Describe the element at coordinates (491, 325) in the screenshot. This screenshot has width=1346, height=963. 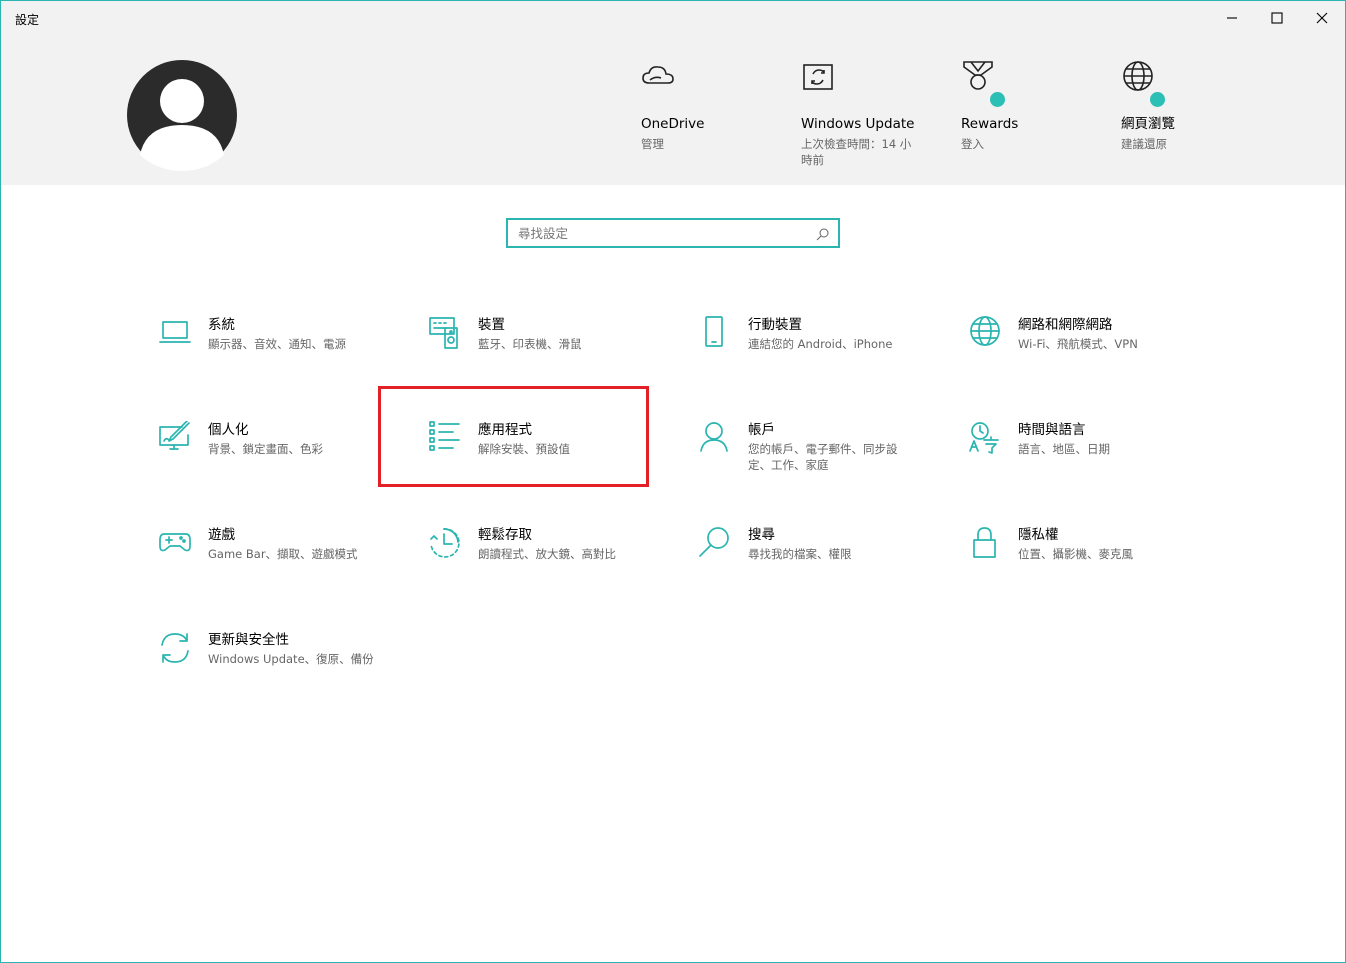
I see `category-title: 裝置` at that location.